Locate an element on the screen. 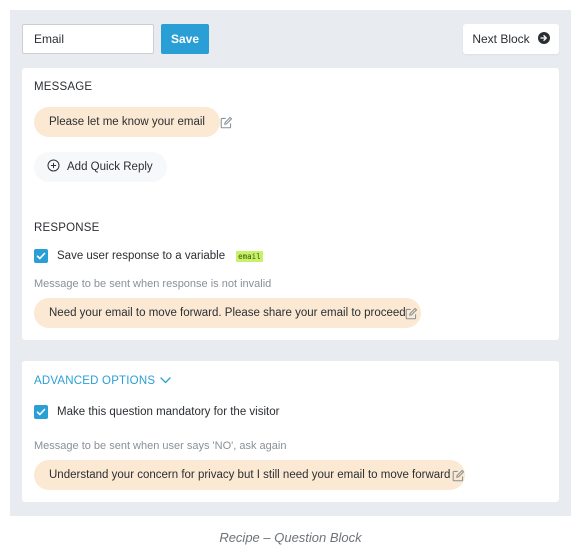 The image size is (581, 552). block-name-input is located at coordinates (88, 39).